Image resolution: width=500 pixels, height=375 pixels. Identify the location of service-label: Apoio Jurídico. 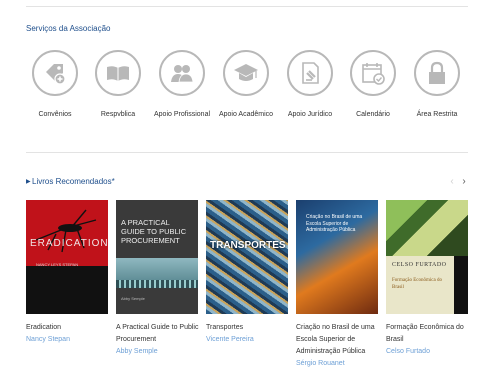
(310, 114).